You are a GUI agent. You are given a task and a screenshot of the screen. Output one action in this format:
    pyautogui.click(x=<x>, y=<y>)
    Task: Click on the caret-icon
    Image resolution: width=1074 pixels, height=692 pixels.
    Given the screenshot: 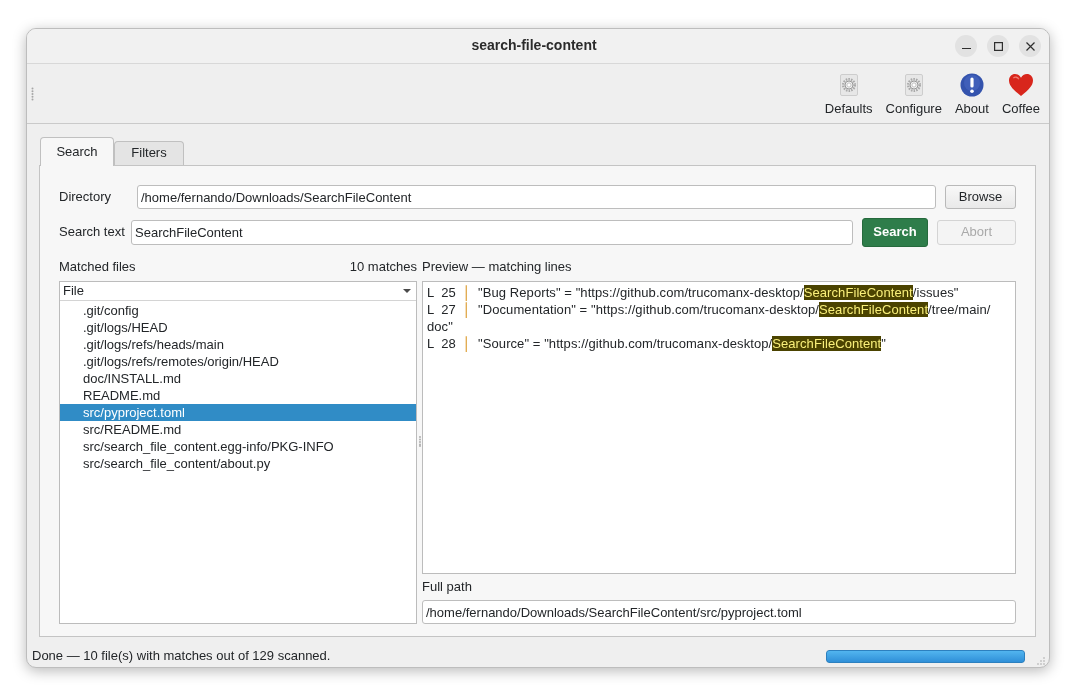 What is the action you would take?
    pyautogui.click(x=407, y=291)
    